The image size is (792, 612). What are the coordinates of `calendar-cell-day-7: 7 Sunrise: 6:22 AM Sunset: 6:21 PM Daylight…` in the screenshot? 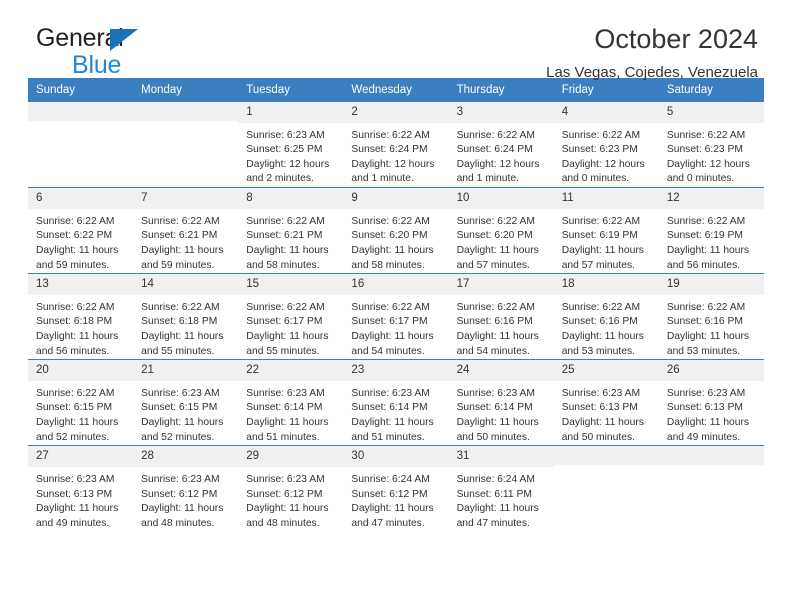 It's located at (186, 230).